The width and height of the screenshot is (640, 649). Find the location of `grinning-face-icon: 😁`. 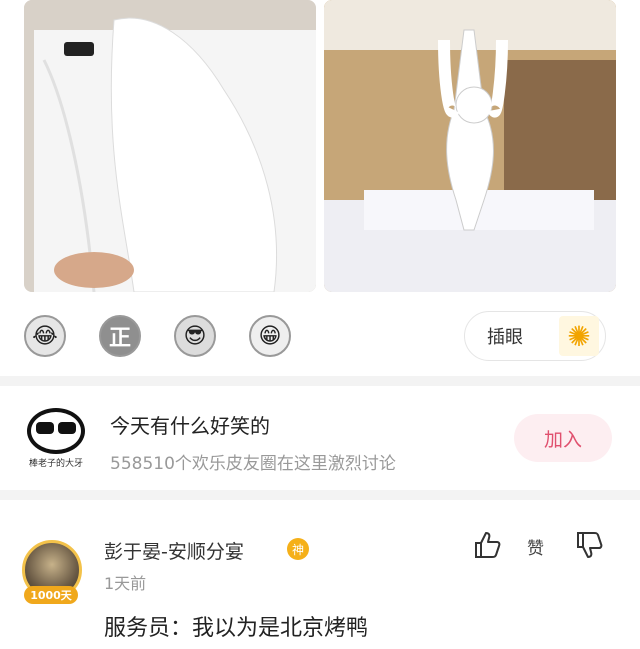

grinning-face-icon: 😁 is located at coordinates (270, 336).